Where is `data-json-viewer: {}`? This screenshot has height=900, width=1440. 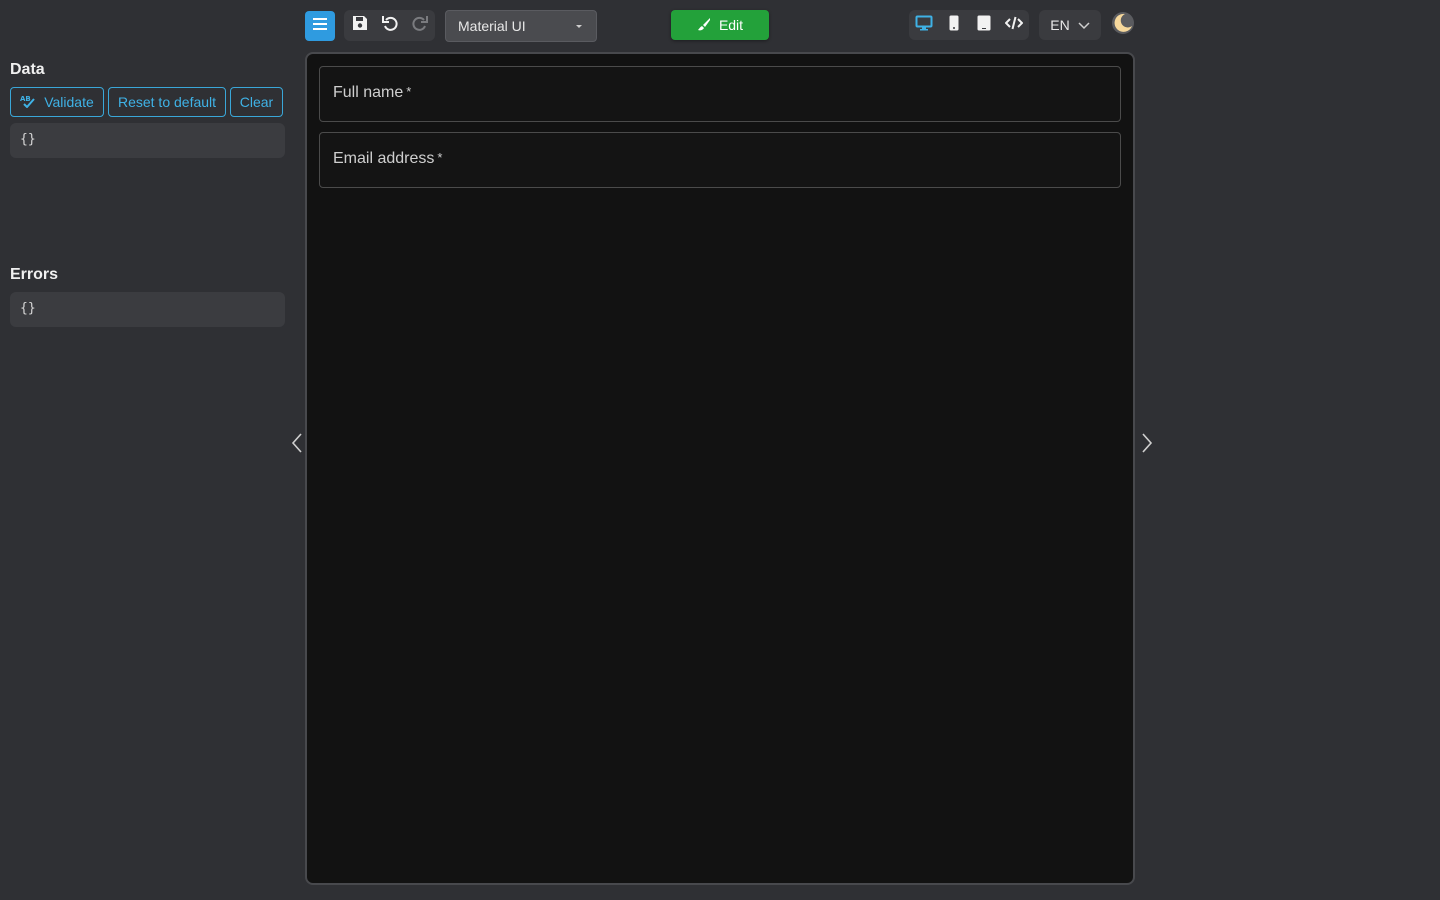
data-json-viewer: {} is located at coordinates (147, 140).